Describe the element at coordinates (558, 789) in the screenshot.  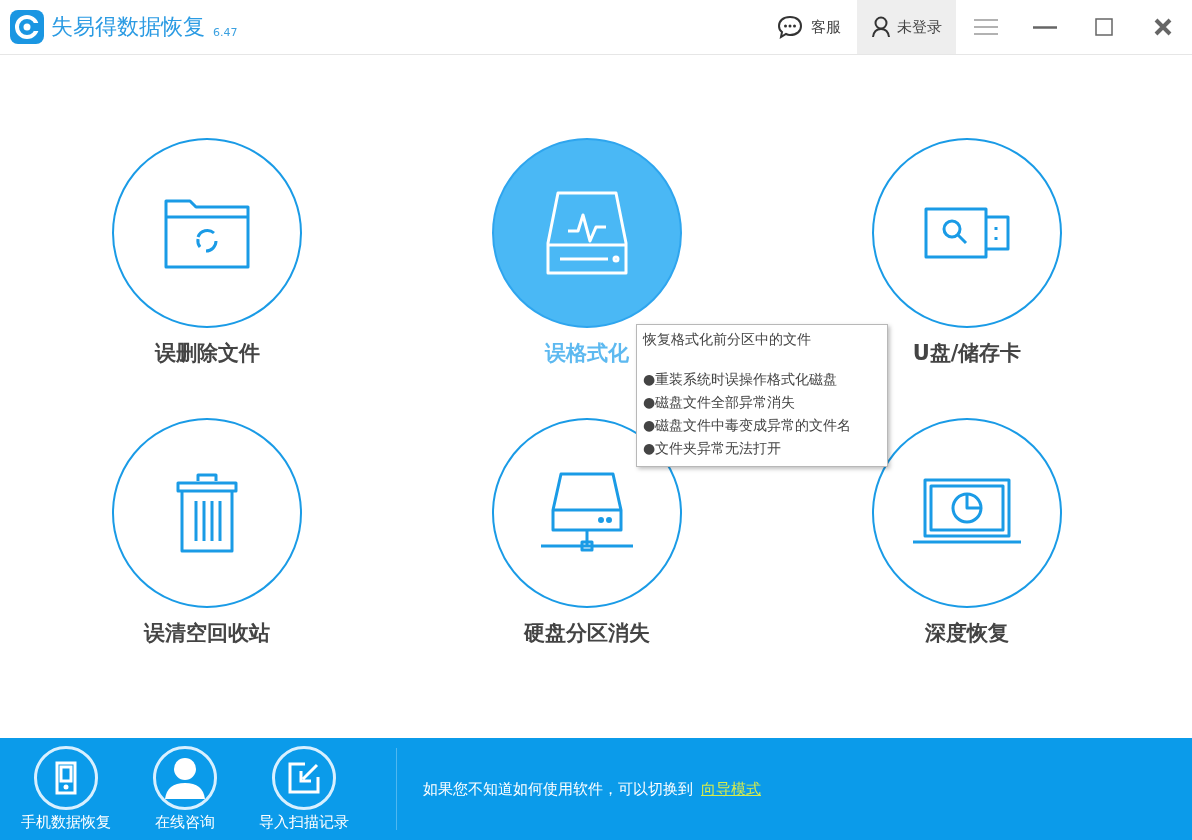
I see `hint-text: 如果您不知道如何使用软件，可以切换到` at that location.